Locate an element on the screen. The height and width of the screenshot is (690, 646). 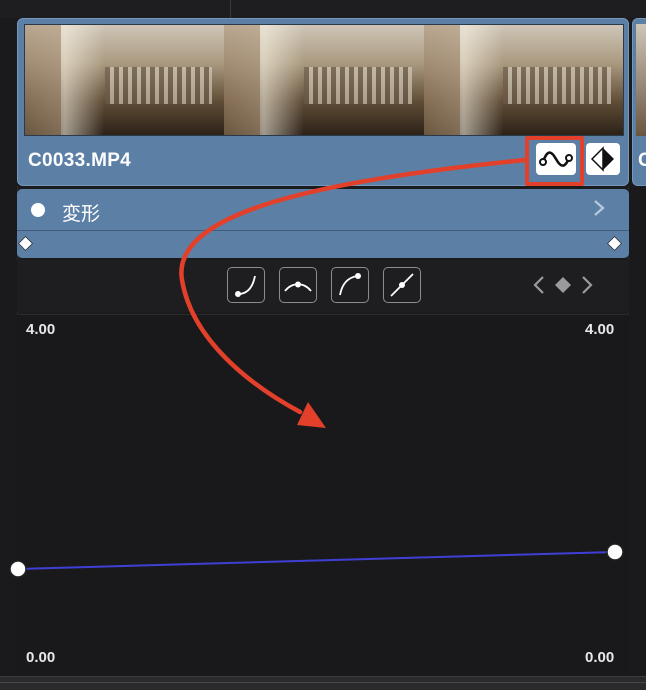
timeline-bottom-strip is located at coordinates (323, 683).